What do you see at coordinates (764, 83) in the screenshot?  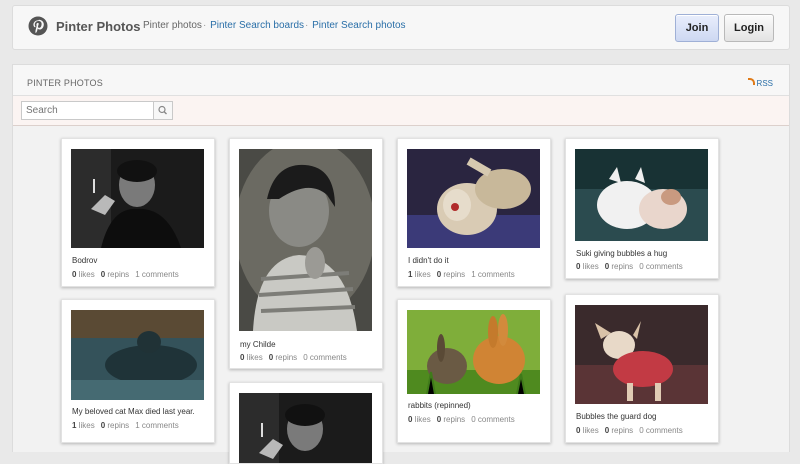 I see `rss-label: RSS` at bounding box center [764, 83].